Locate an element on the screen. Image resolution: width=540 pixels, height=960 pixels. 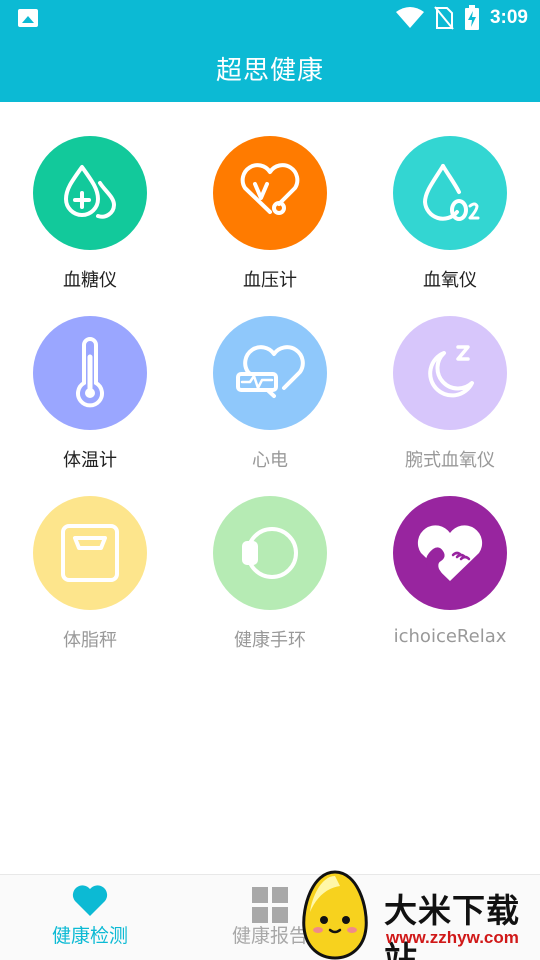
blood-glucose-icon is located at coordinates (90, 192).